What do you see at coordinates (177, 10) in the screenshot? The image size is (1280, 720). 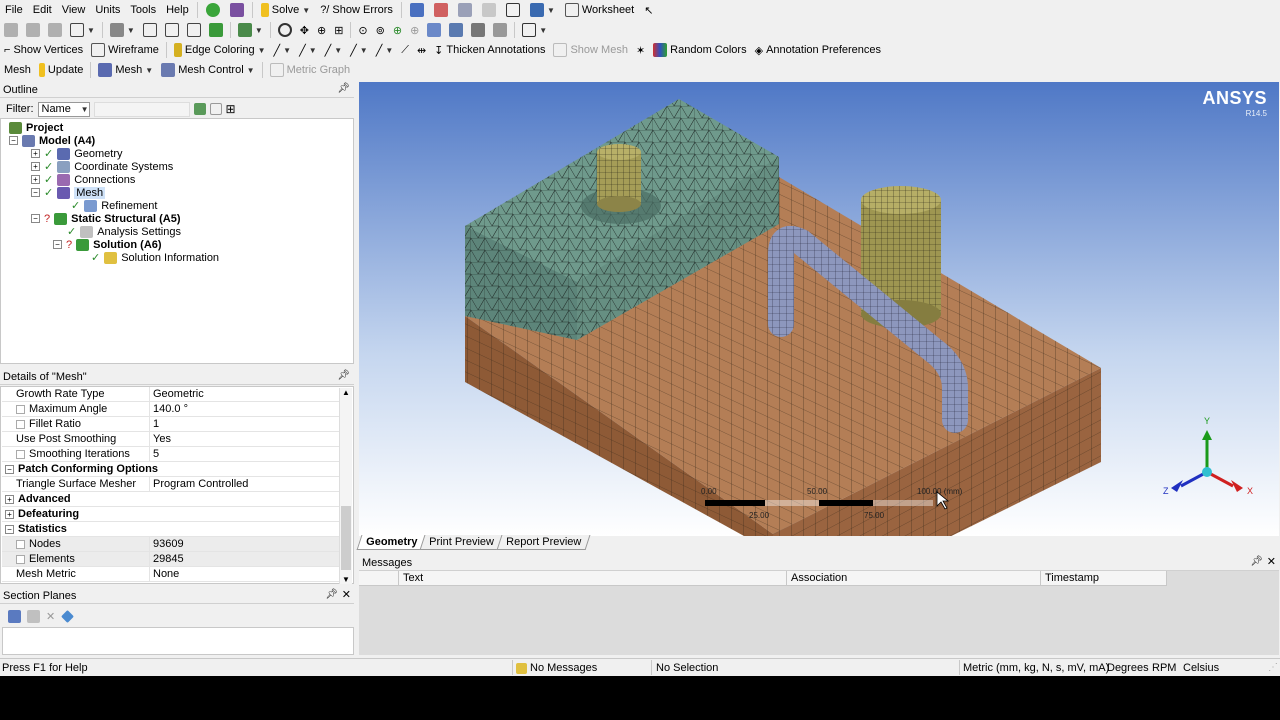 I see `menu-help: Help` at bounding box center [177, 10].